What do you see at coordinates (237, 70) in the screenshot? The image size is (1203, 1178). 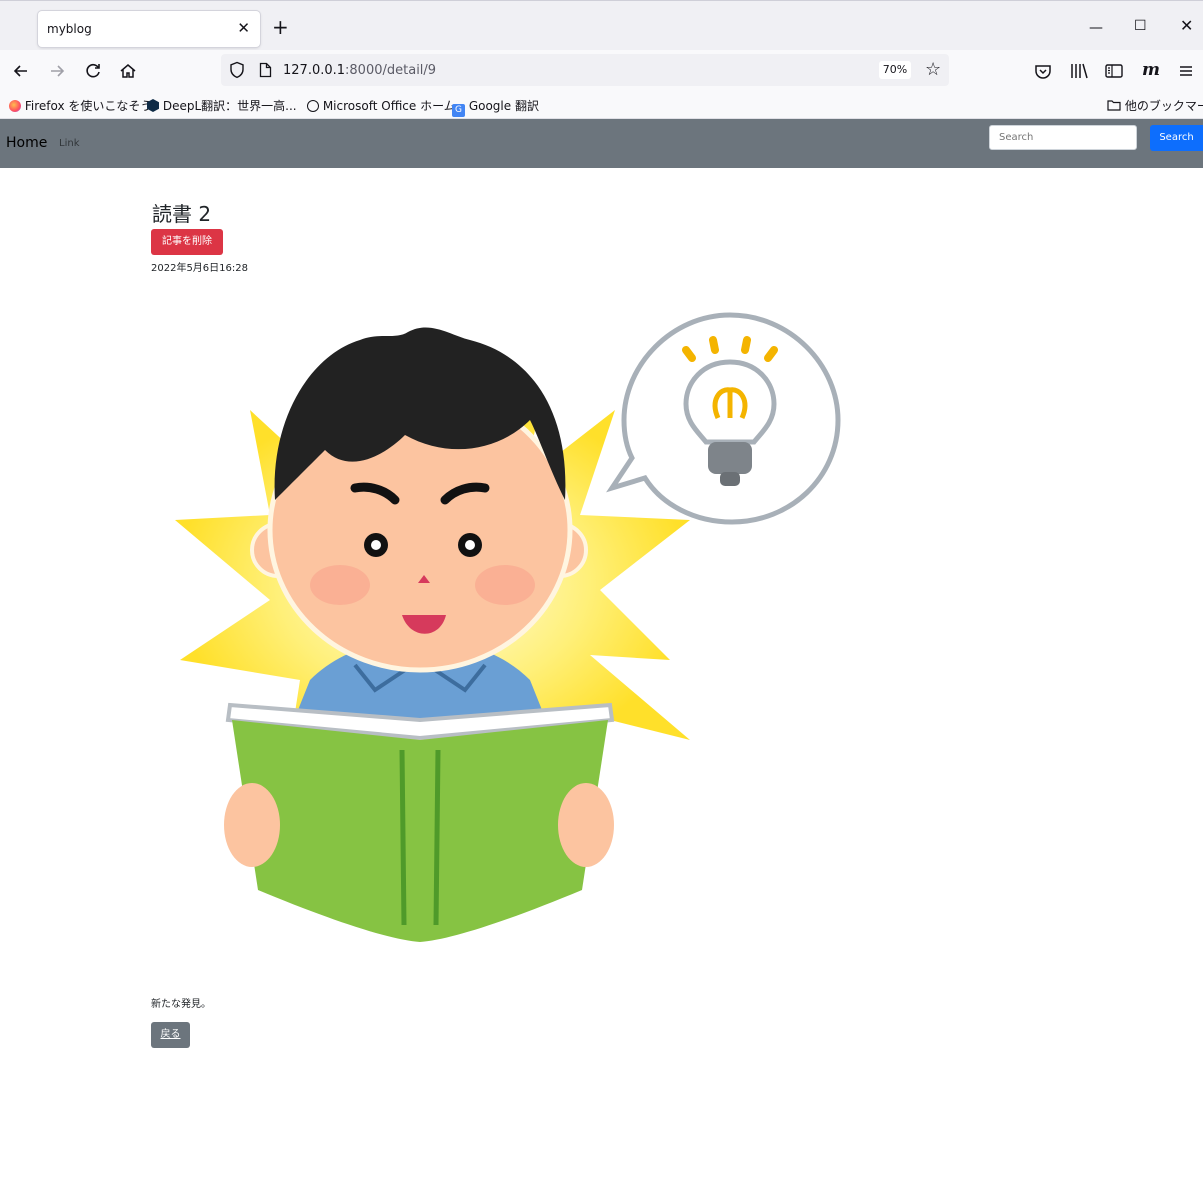 I see `shield-icon` at bounding box center [237, 70].